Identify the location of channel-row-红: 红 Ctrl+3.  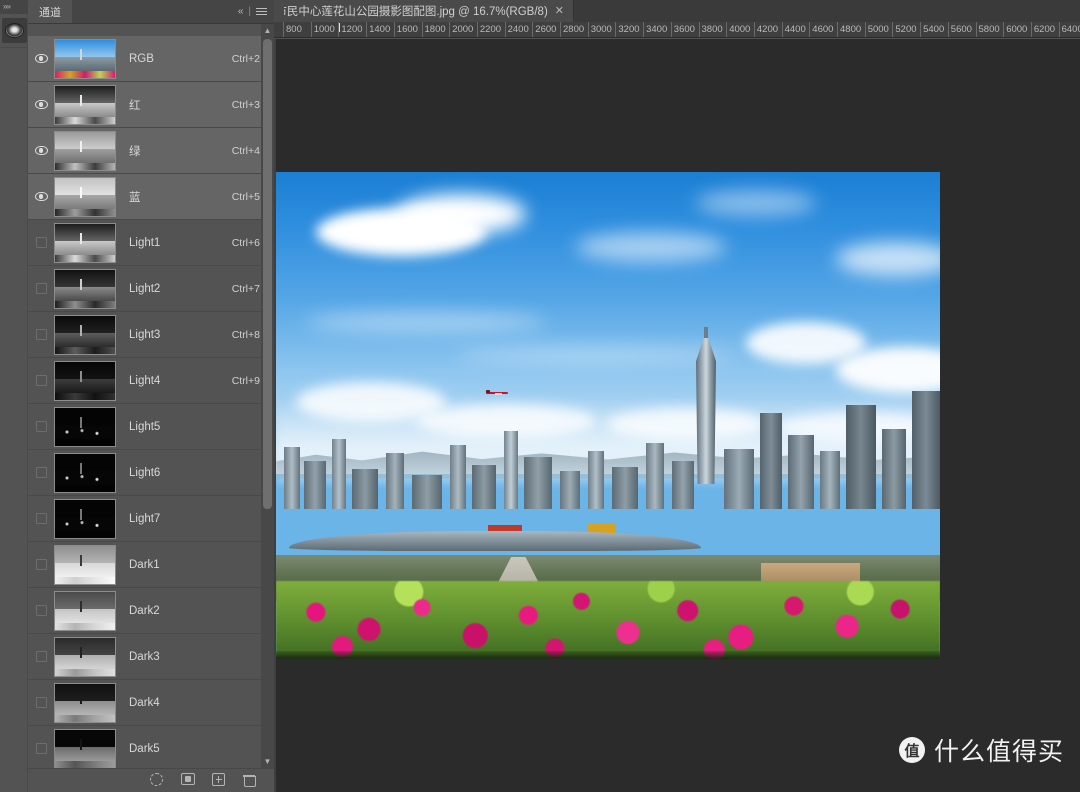
(151, 105).